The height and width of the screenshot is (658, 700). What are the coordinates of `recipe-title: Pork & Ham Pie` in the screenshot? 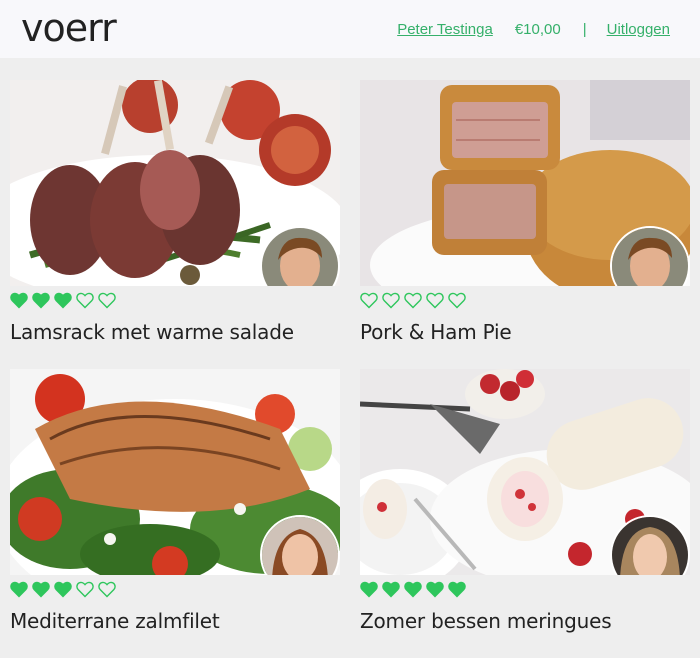 It's located at (525, 332).